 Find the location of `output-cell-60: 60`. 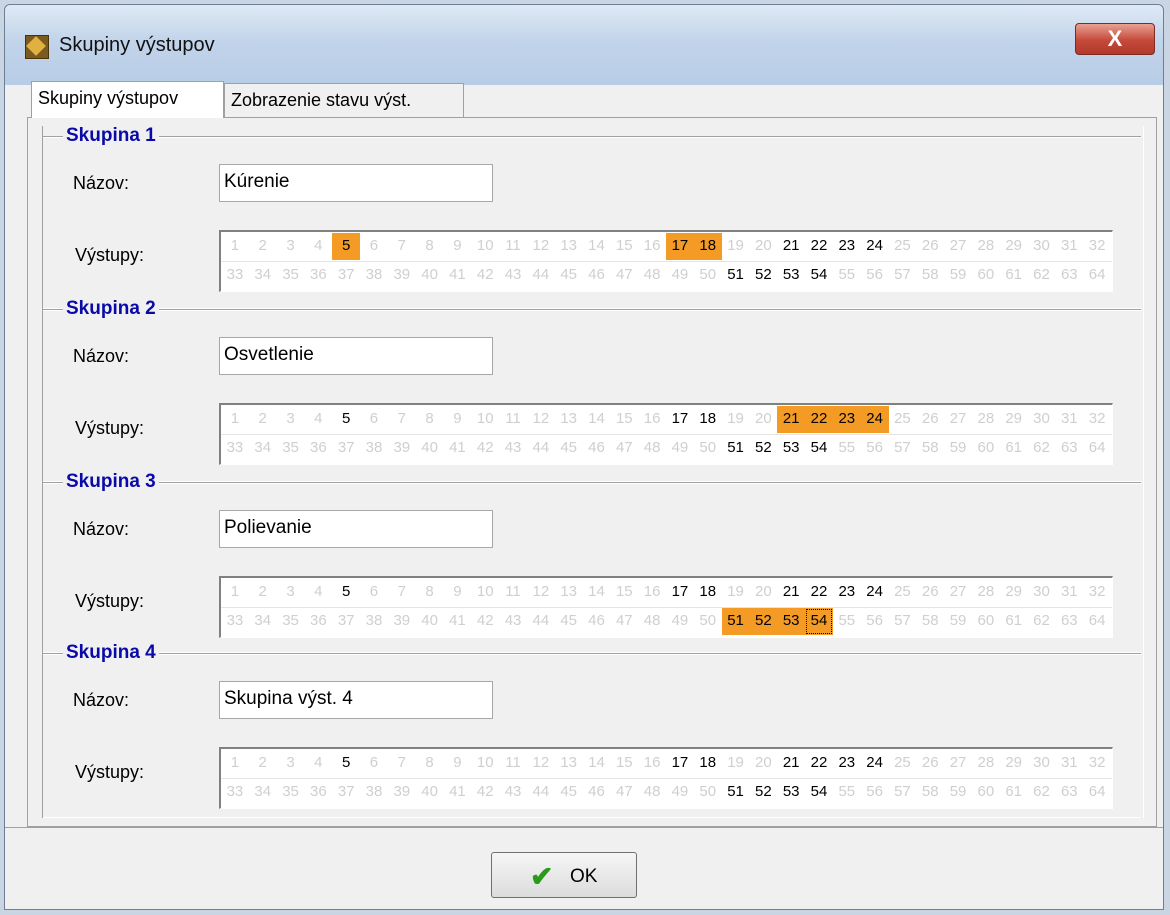

output-cell-60: 60 is located at coordinates (986, 621).